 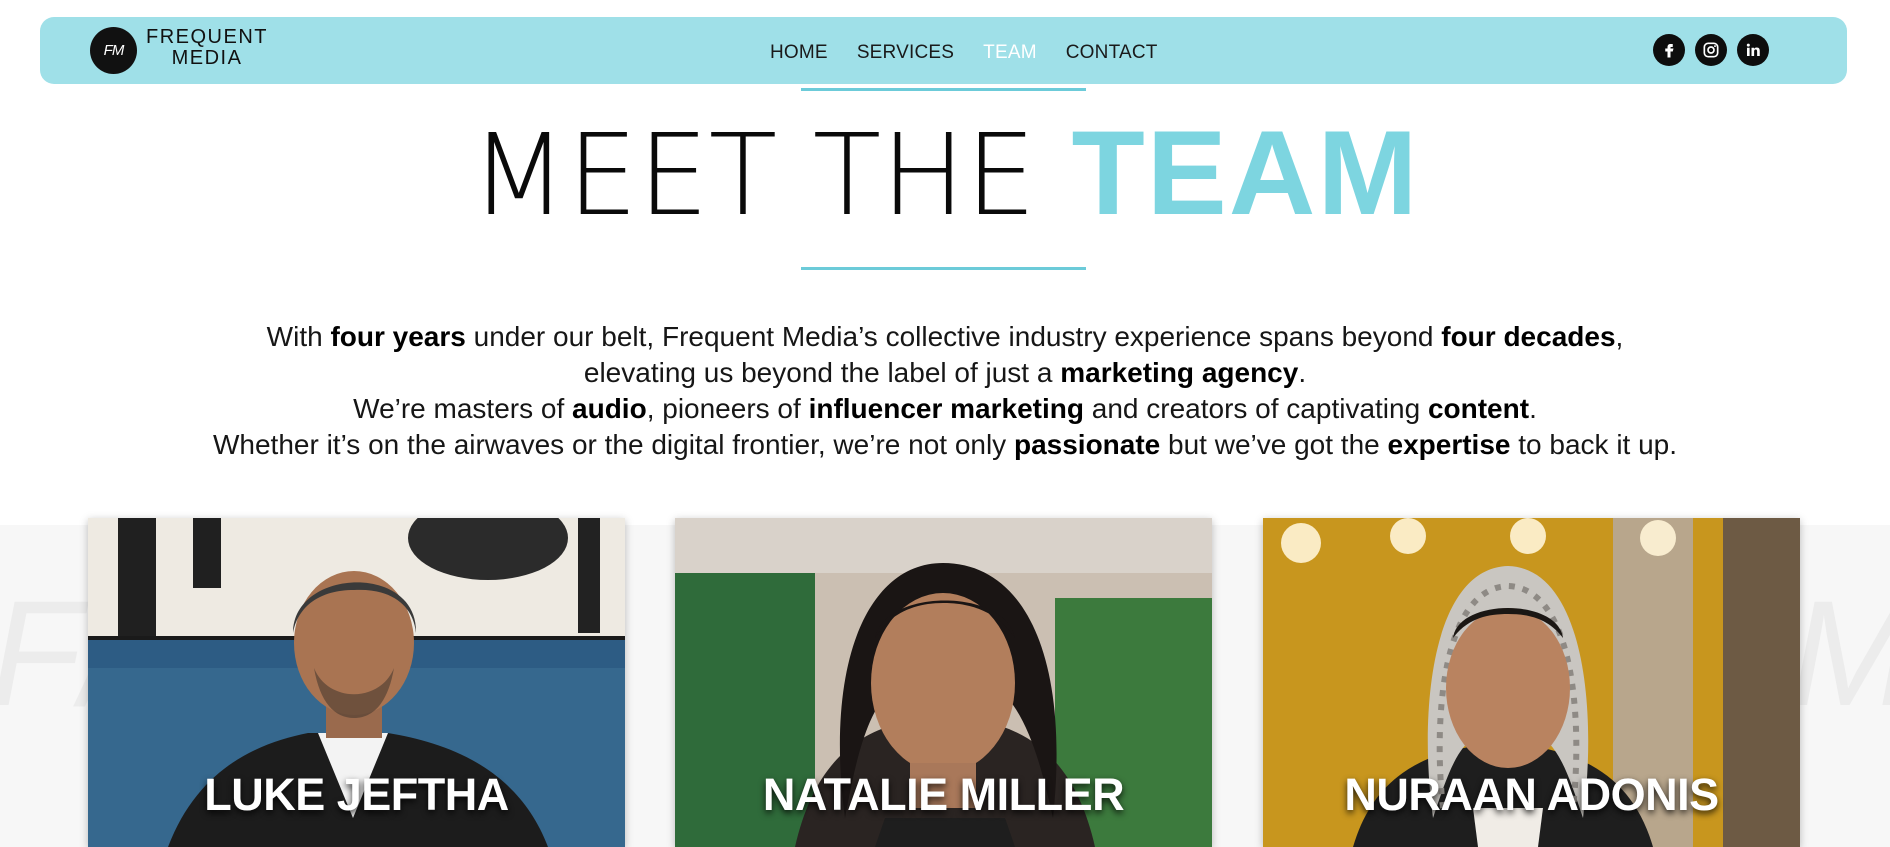 I want to click on facebook-icon, so click(x=1669, y=50).